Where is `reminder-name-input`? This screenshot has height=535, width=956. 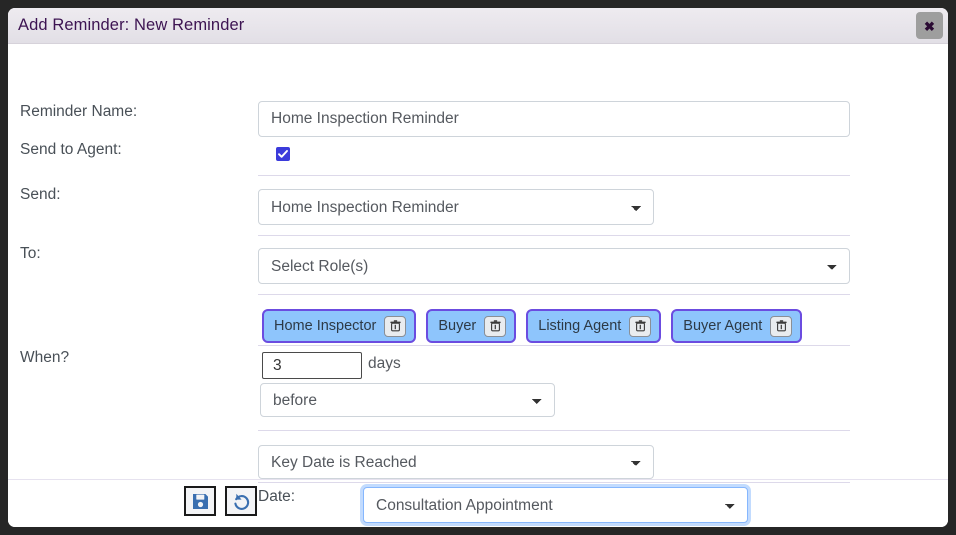 reminder-name-input is located at coordinates (554, 119).